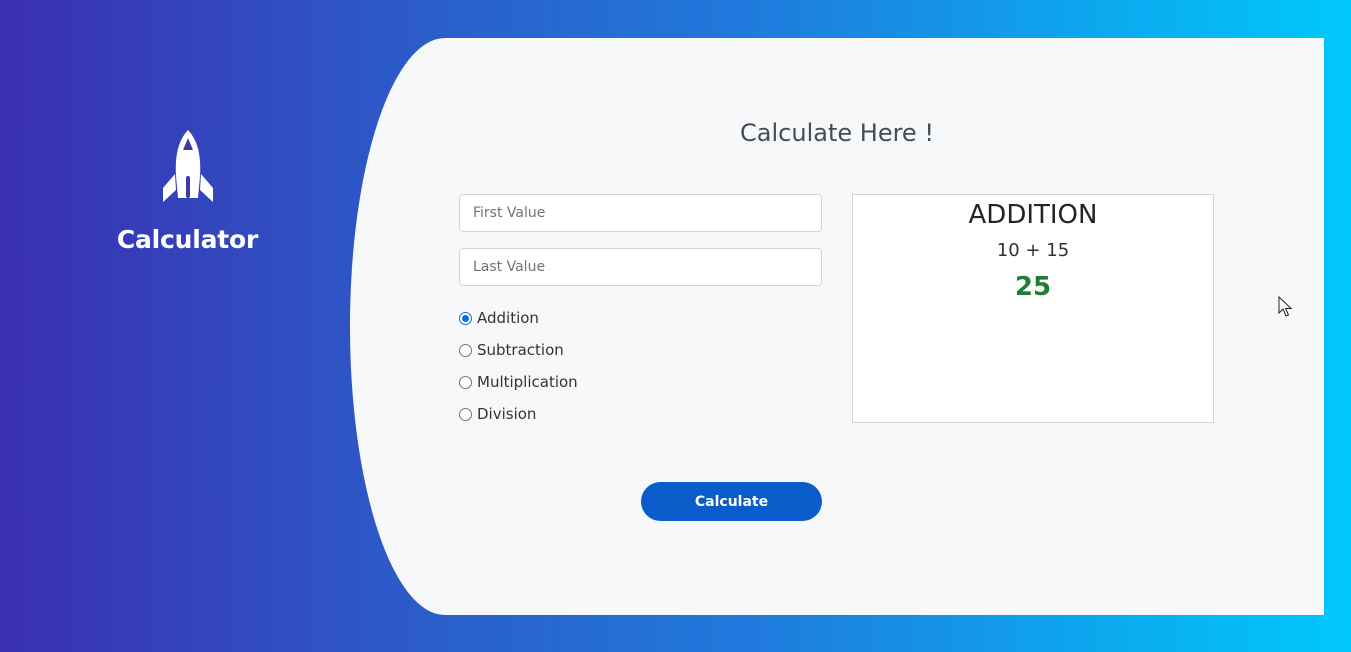 The height and width of the screenshot is (652, 1351). I want to click on app-title: Calculator, so click(187, 239).